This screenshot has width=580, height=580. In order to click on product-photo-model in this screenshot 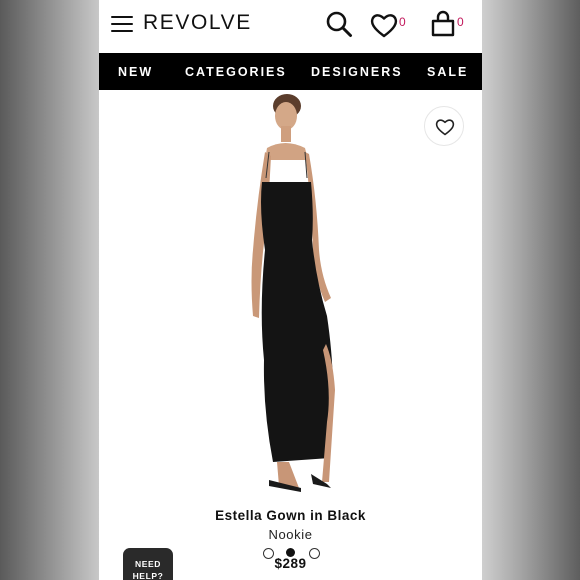, I will do `click(293, 293)`.